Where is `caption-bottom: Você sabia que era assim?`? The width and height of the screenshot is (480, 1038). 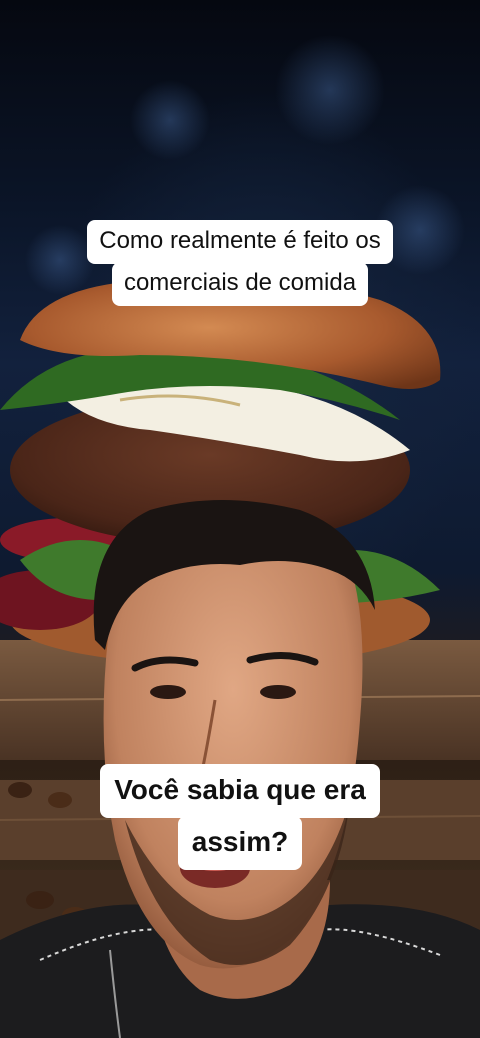
caption-bottom: Você sabia que era assim? is located at coordinates (240, 817).